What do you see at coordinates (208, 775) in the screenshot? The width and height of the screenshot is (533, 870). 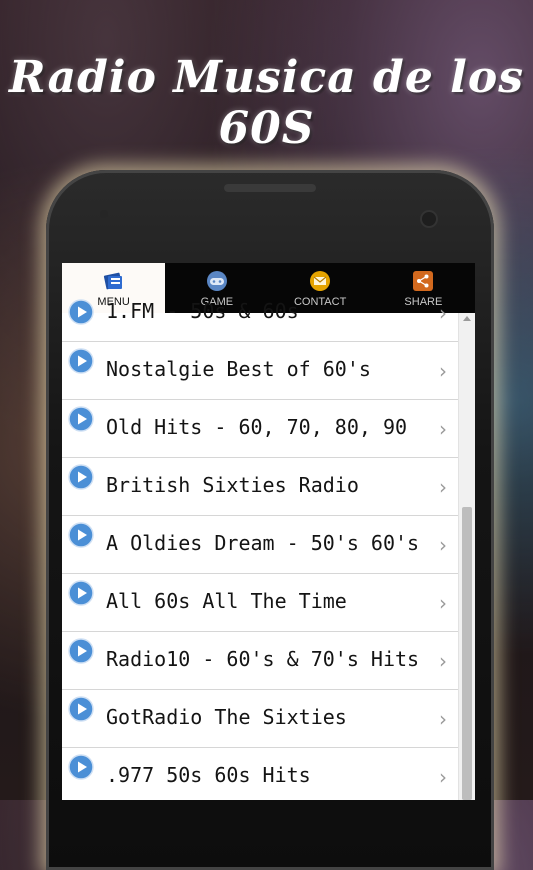 I see `station-label: .977 50s 60s Hits` at bounding box center [208, 775].